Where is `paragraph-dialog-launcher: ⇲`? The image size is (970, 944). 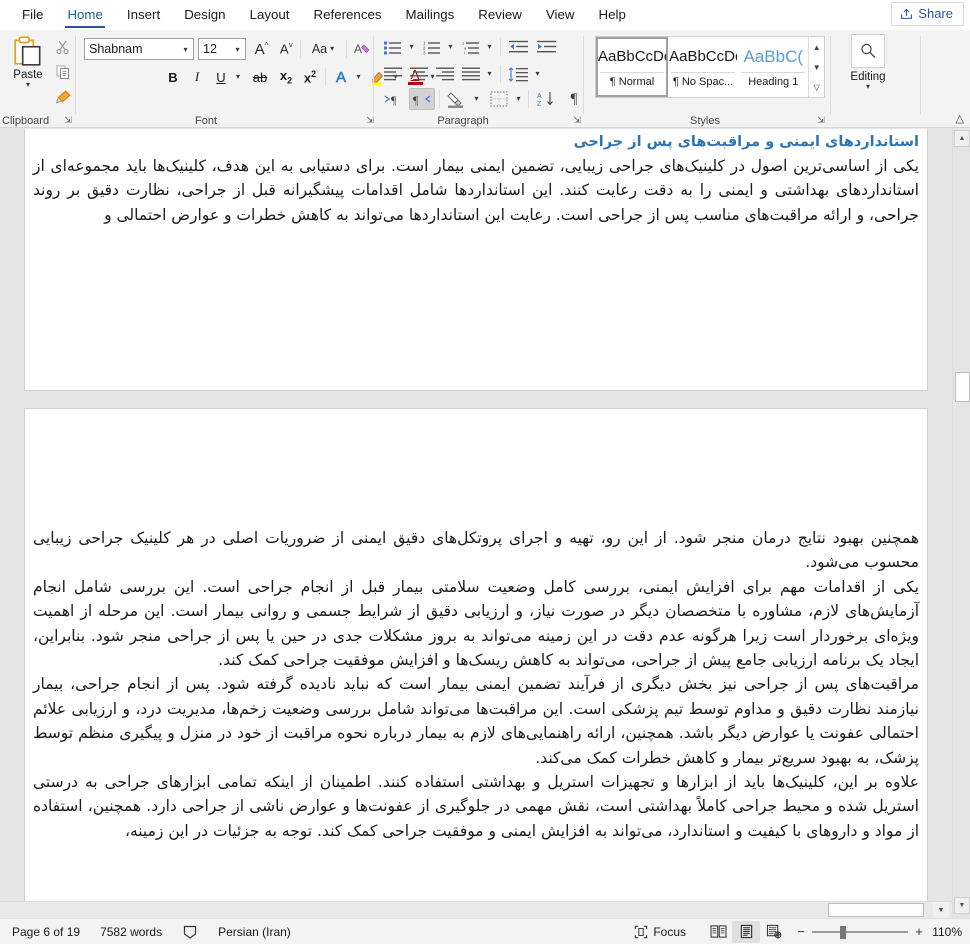 paragraph-dialog-launcher: ⇲ is located at coordinates (577, 120).